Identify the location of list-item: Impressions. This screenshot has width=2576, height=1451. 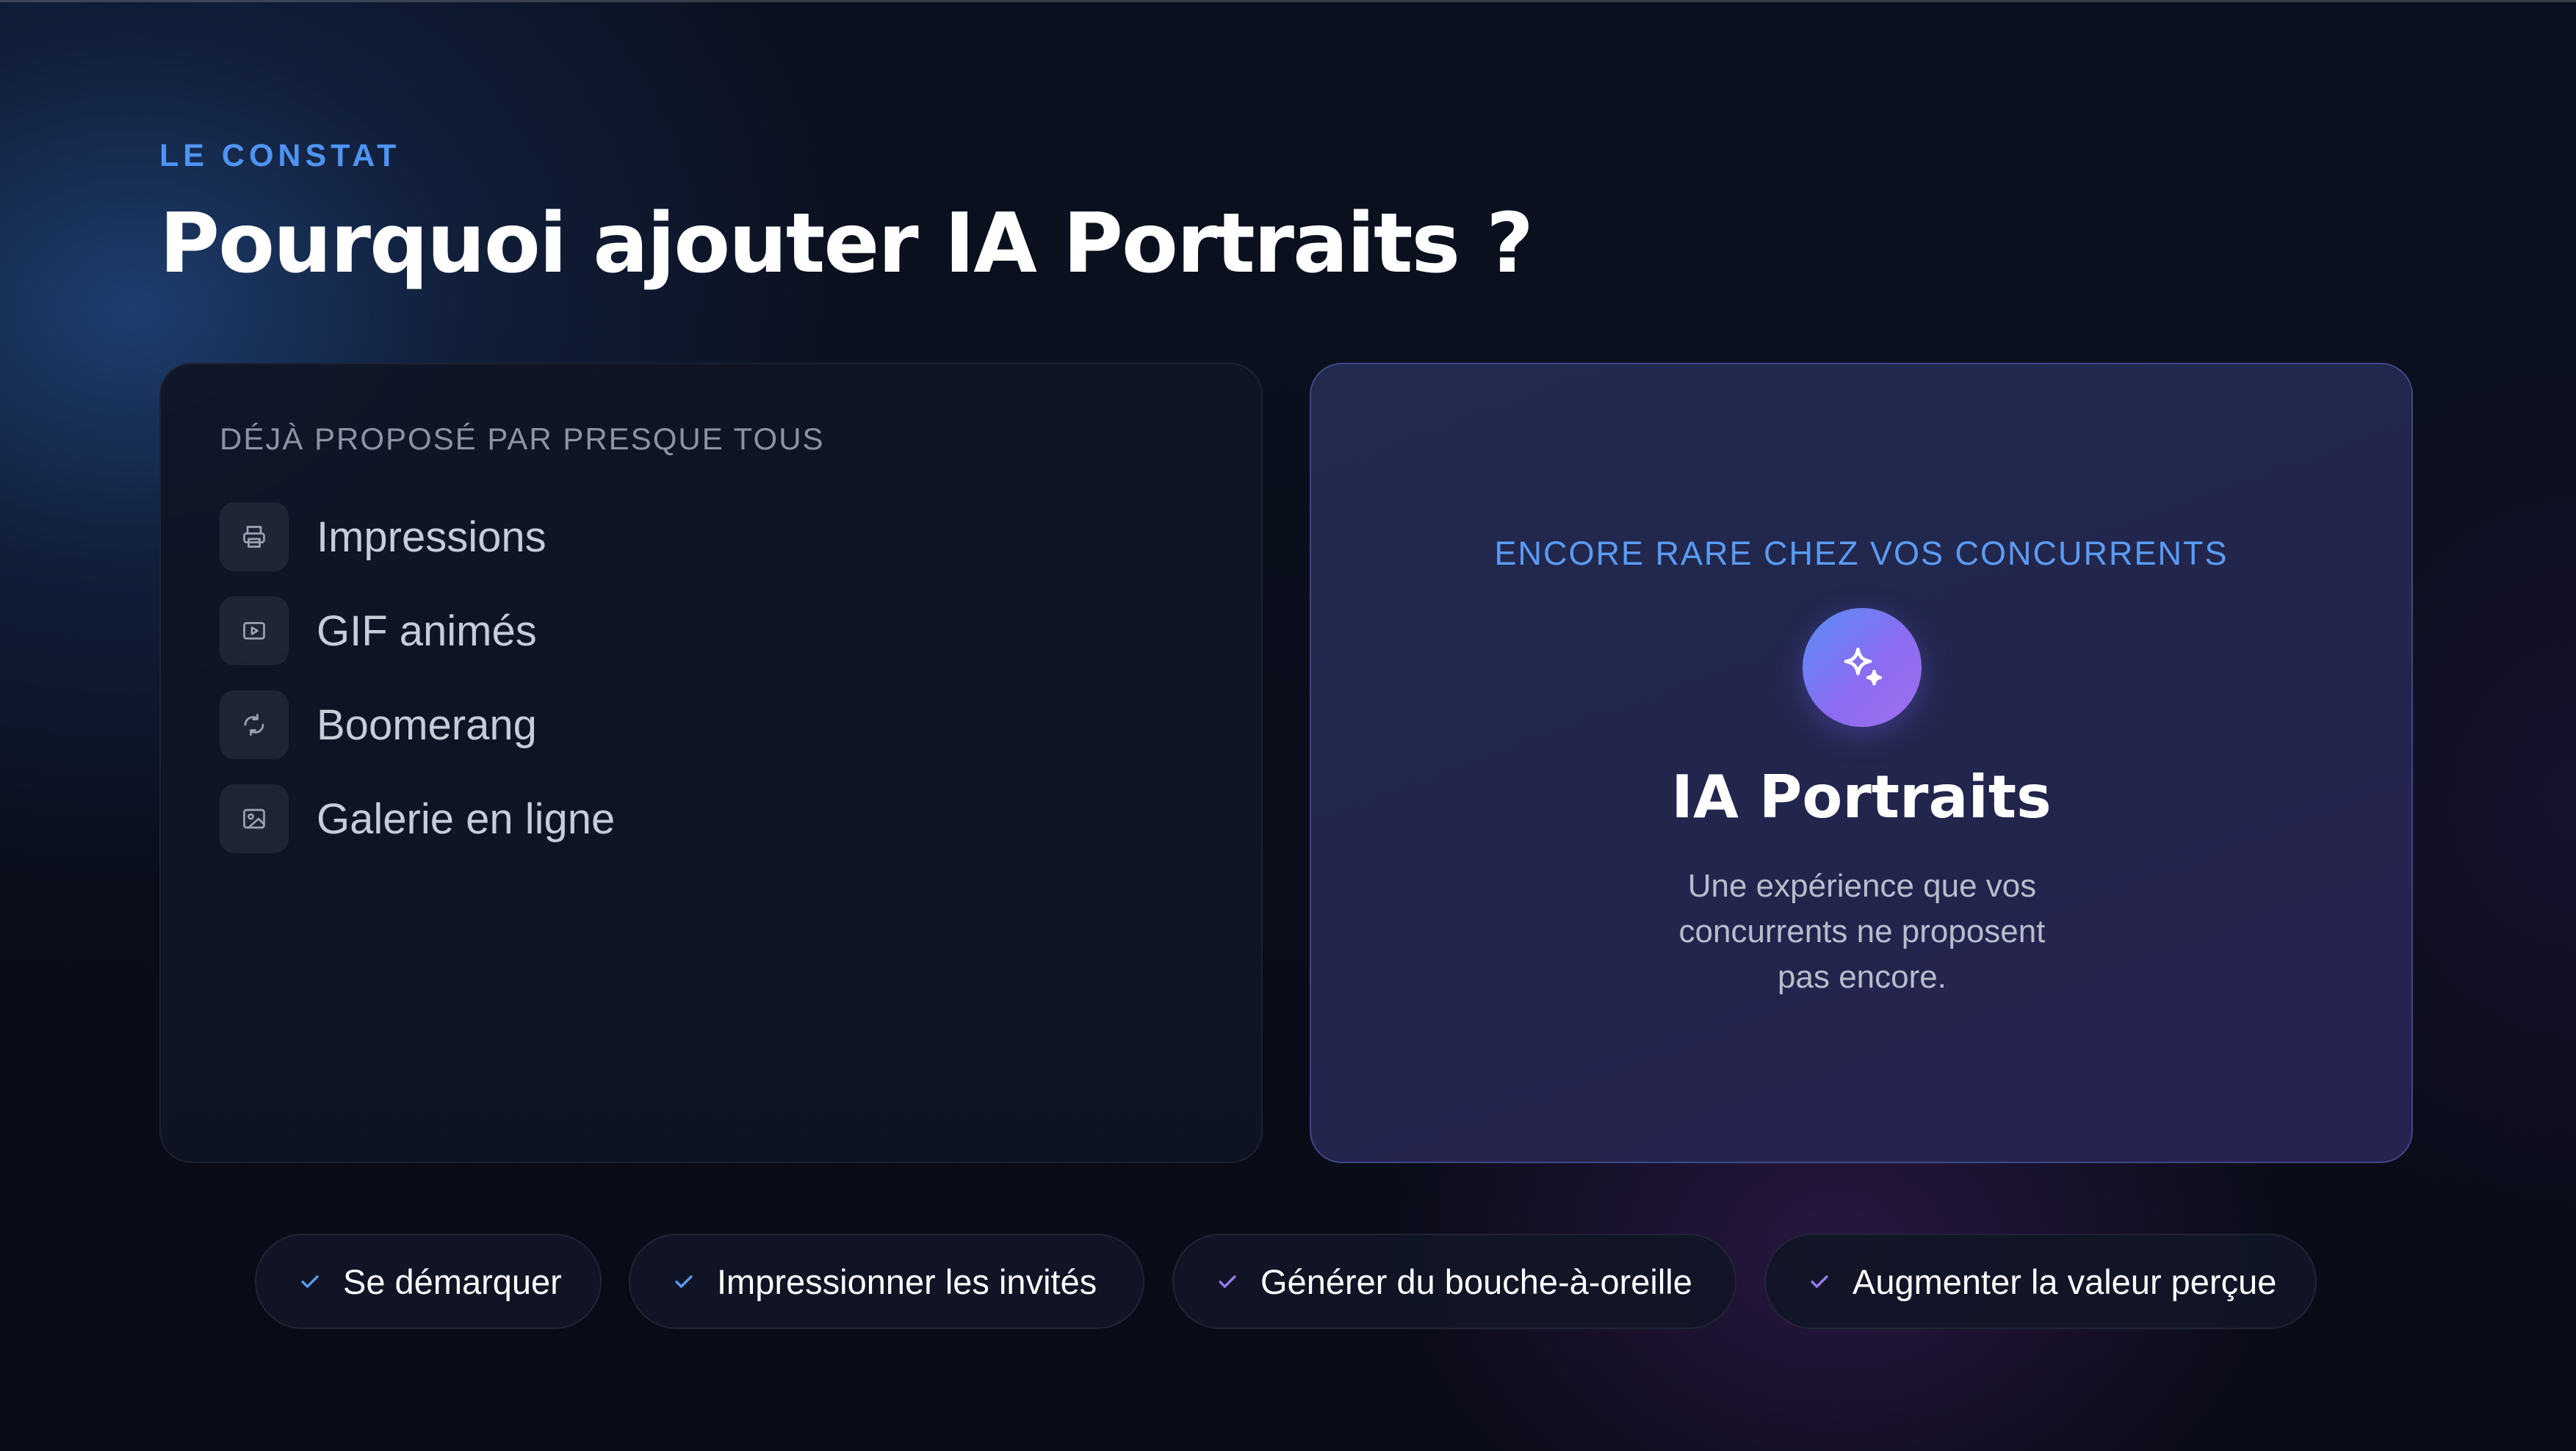
(418, 536).